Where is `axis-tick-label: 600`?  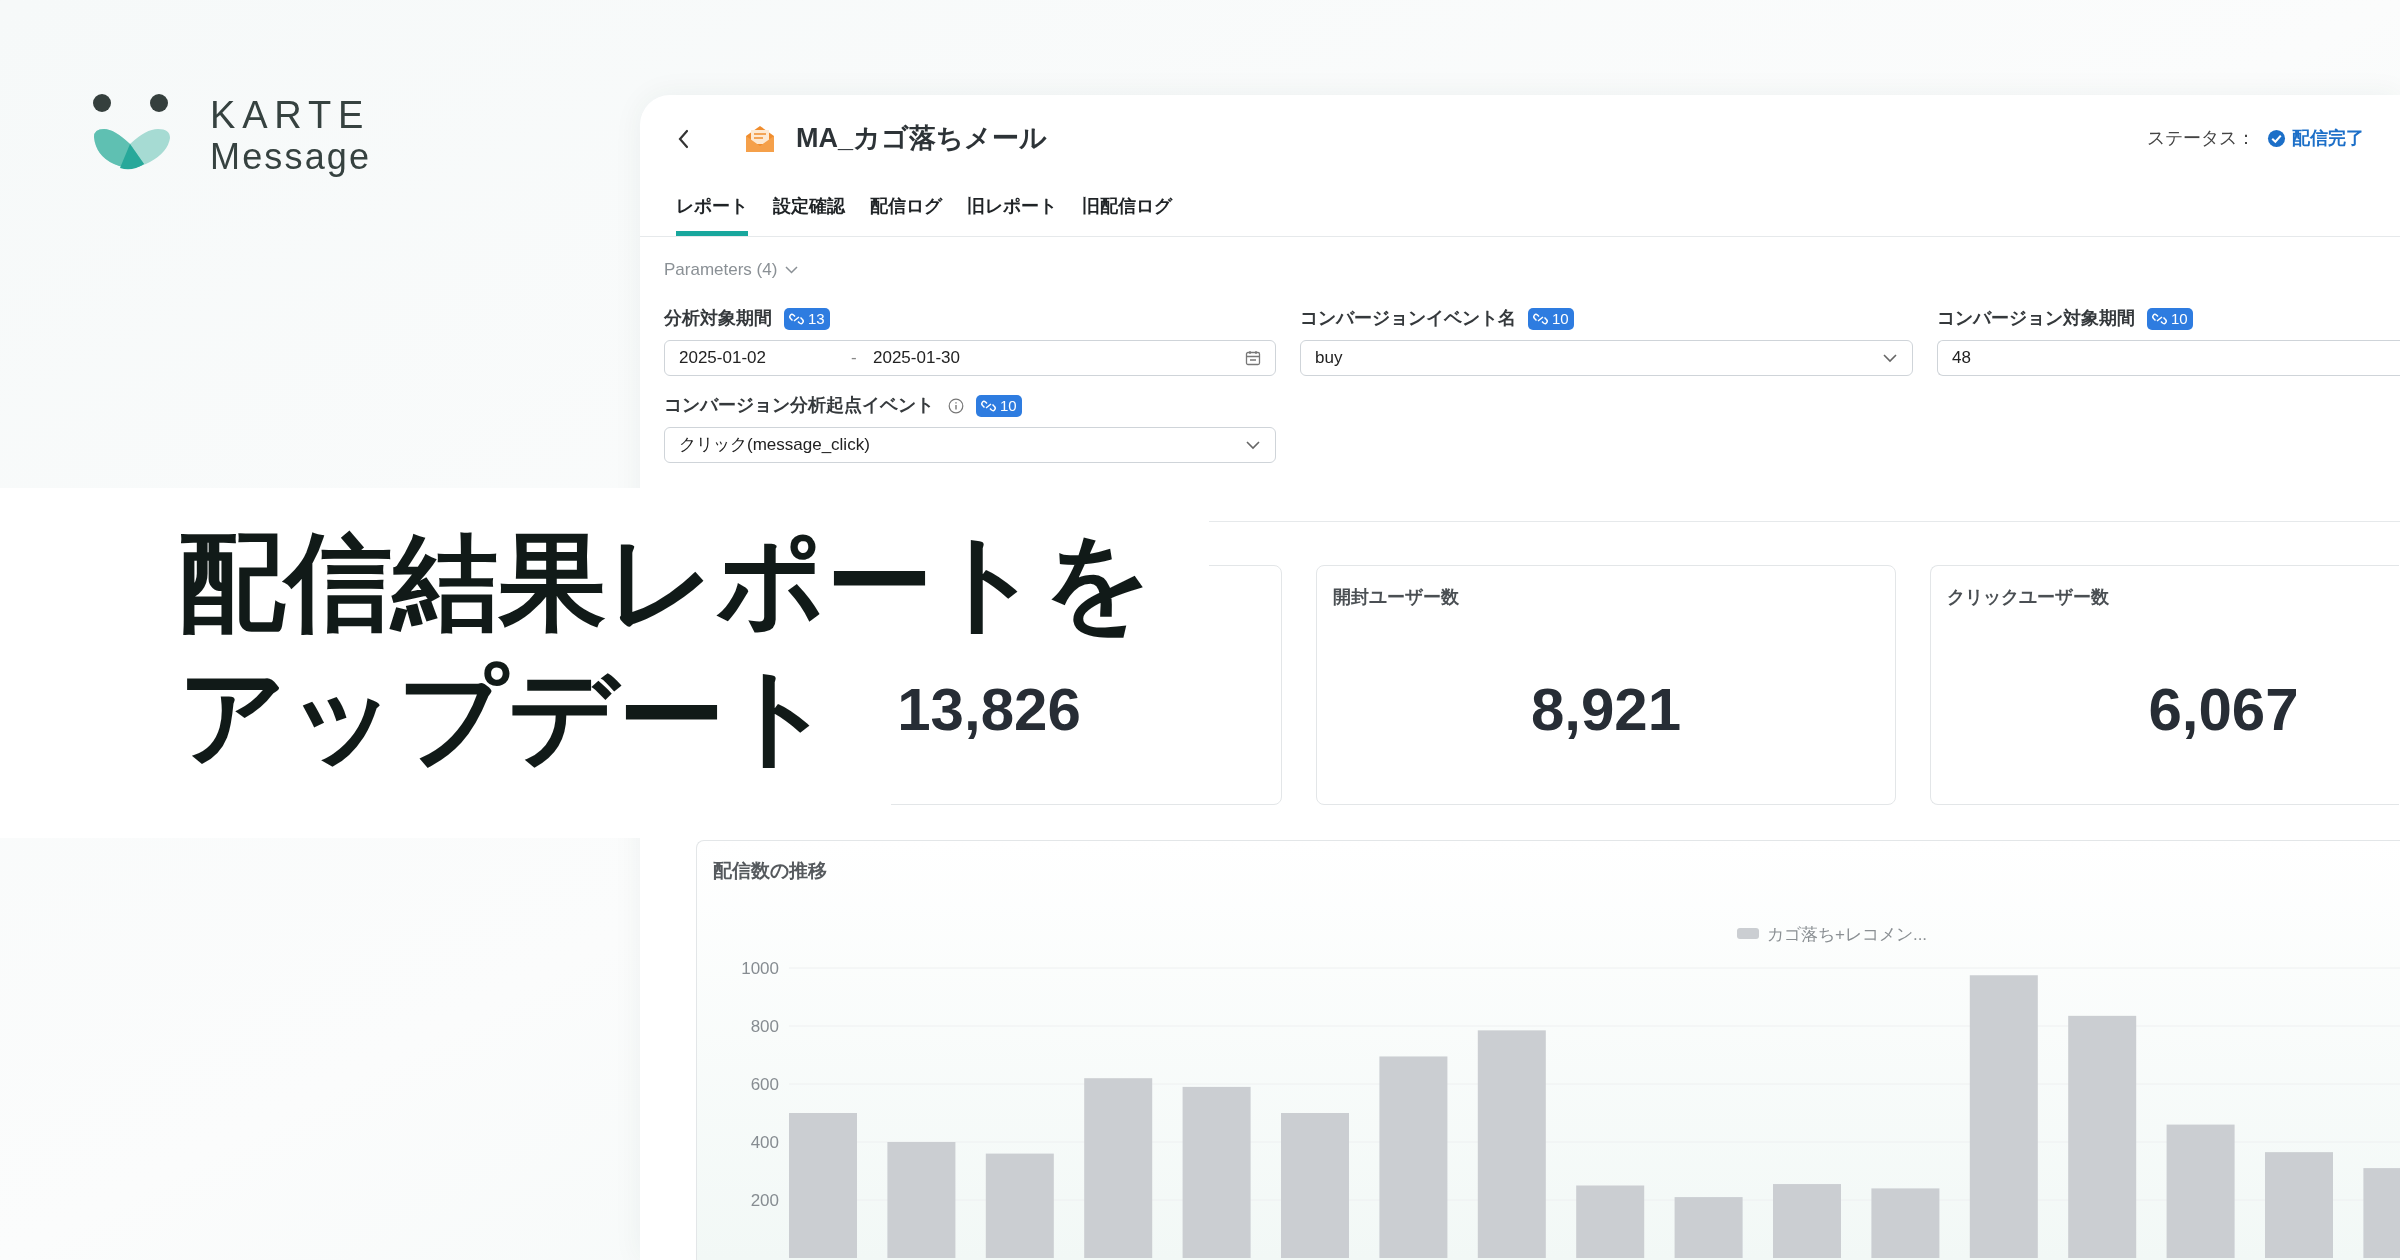
axis-tick-label: 600 is located at coordinates (764, 1084).